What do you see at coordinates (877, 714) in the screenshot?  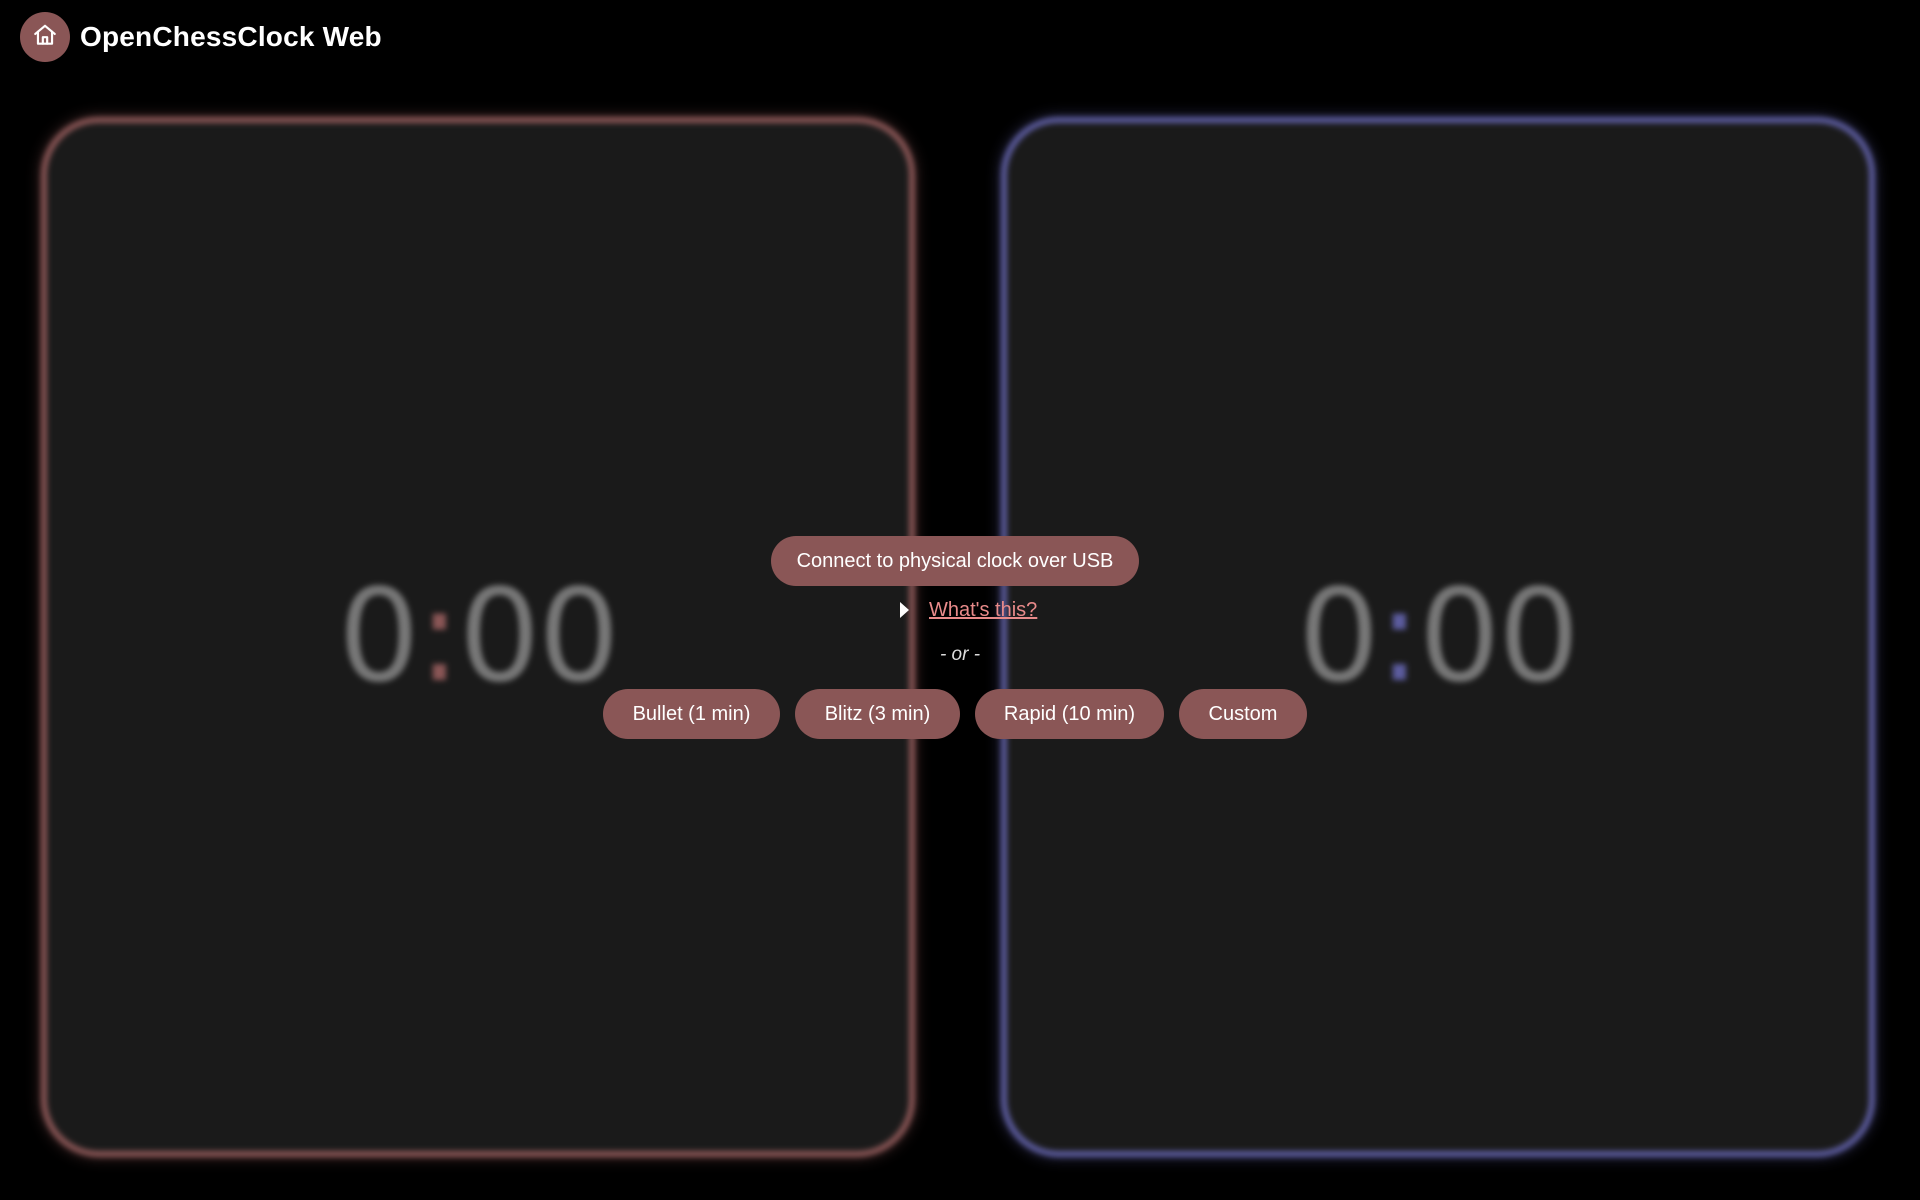 I see `preset-blitz-button: Blitz (3 min)` at bounding box center [877, 714].